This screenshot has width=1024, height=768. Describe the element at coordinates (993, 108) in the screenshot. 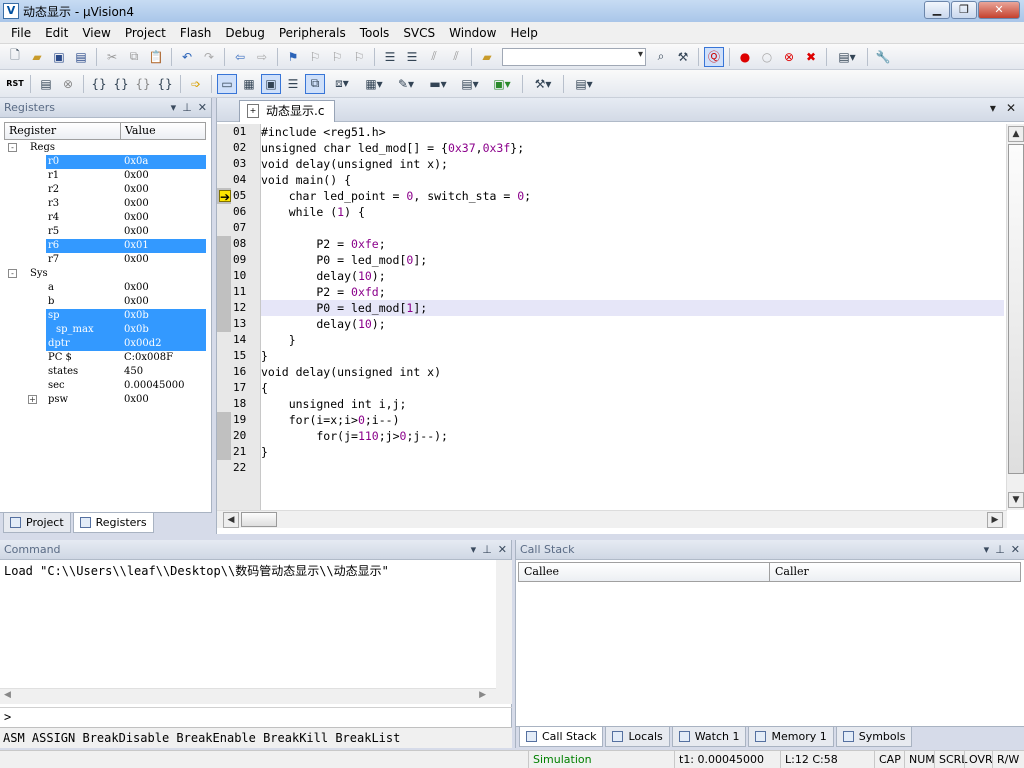

I see `editor-menu-icon: ▾` at that location.